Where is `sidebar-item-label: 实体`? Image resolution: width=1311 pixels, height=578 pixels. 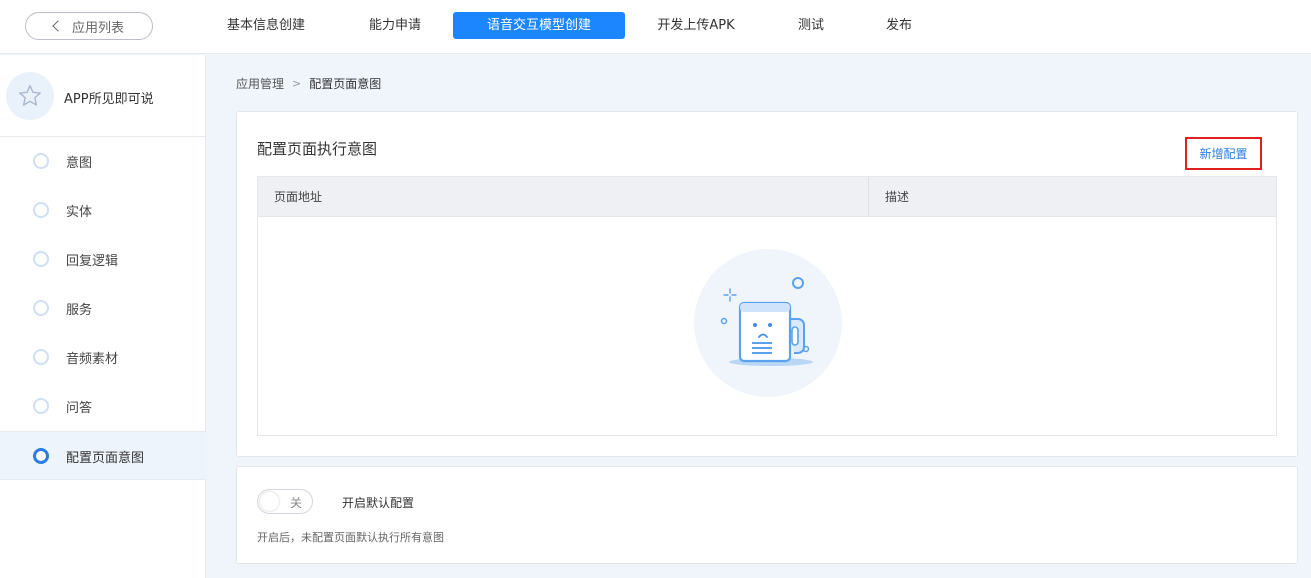 sidebar-item-label: 实体 is located at coordinates (79, 212).